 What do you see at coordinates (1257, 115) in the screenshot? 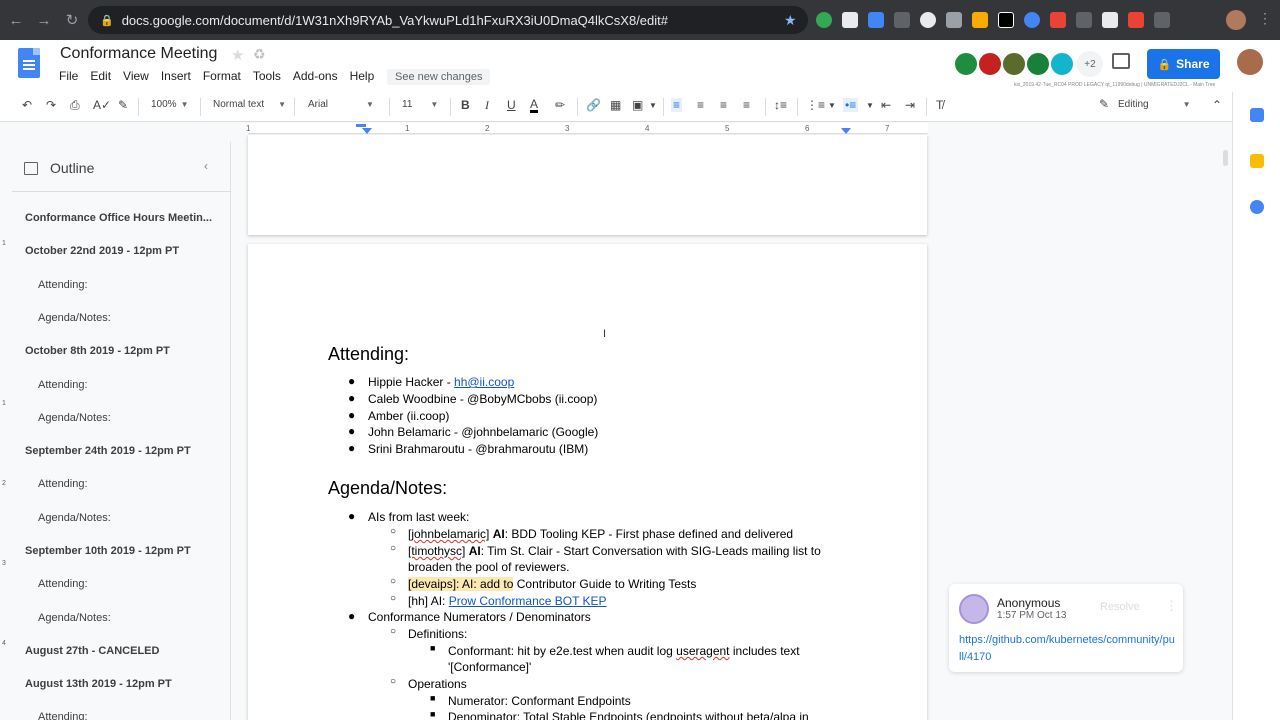
I see `calendar-icon` at bounding box center [1257, 115].